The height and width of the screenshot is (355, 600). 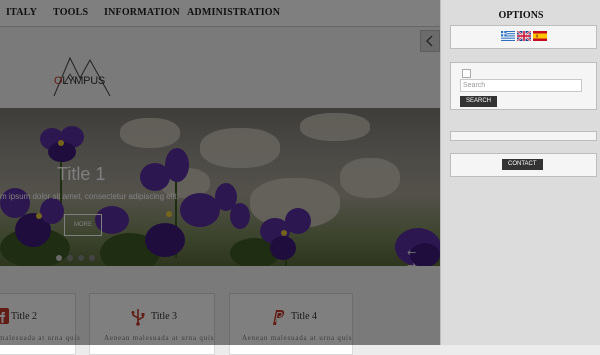 I want to click on spanish-flag-icon, so click(x=540, y=36).